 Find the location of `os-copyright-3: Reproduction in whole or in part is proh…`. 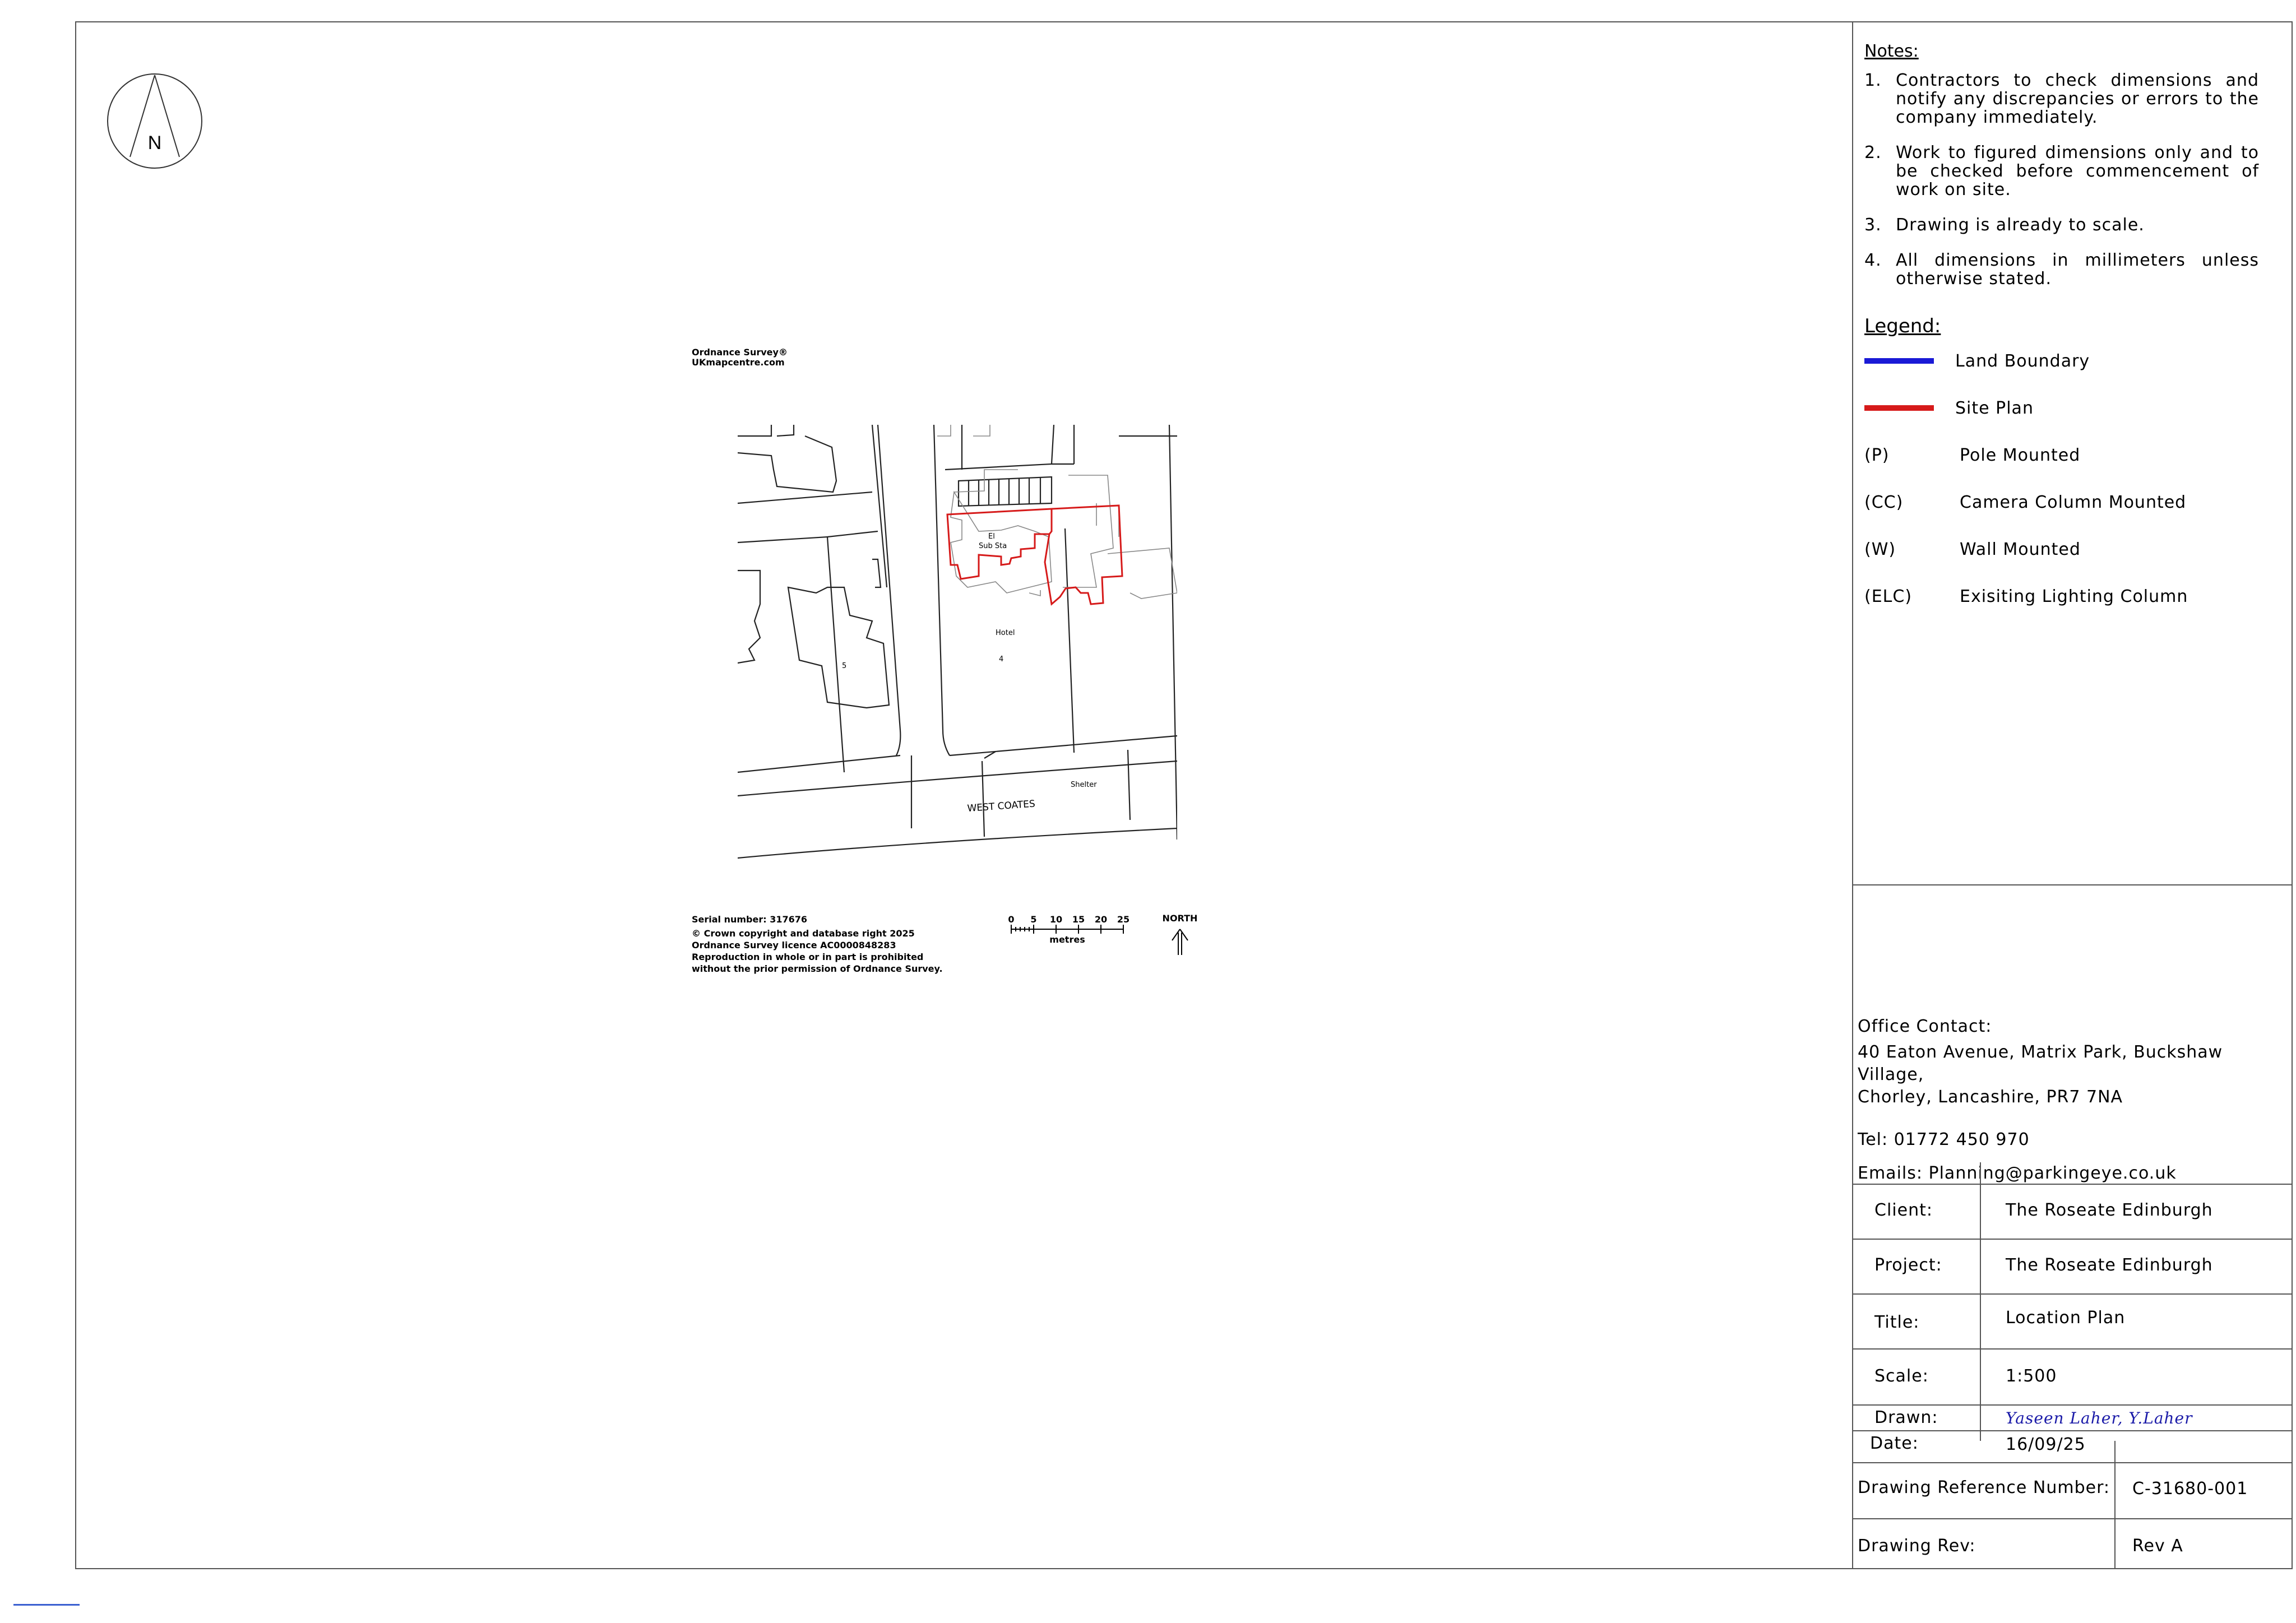

os-copyright-3: Reproduction in whole or in part is proh… is located at coordinates (808, 957).